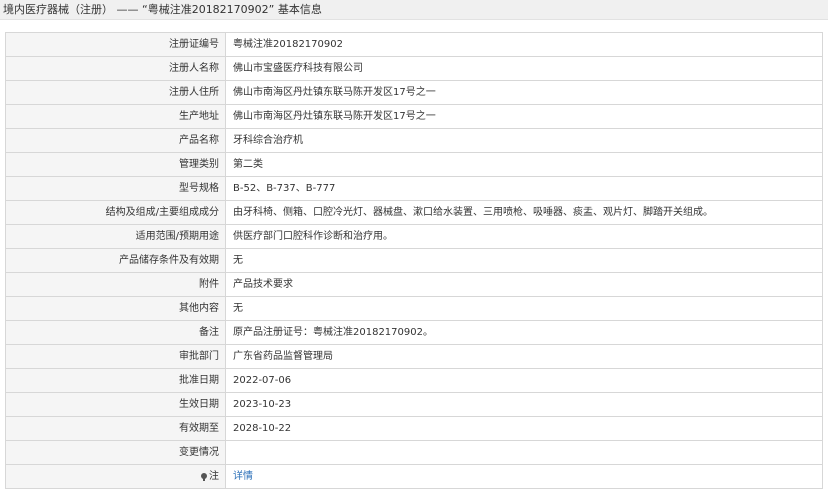 The height and width of the screenshot is (501, 828). I want to click on row-label: 适用范围/预期用途, so click(115, 236).